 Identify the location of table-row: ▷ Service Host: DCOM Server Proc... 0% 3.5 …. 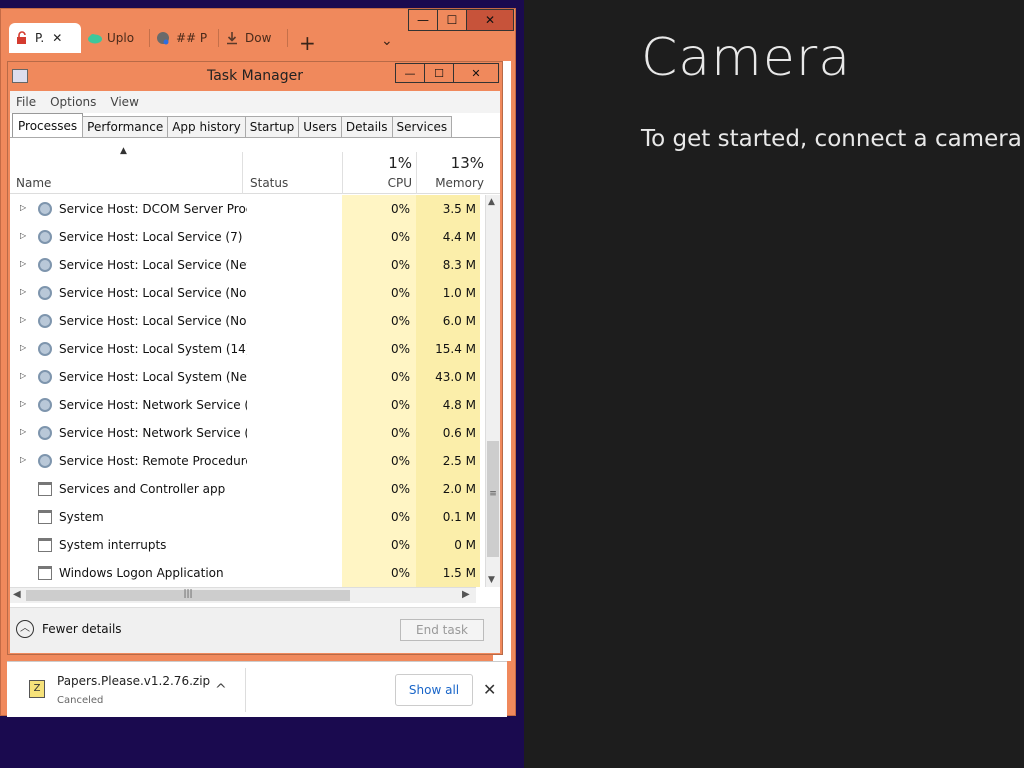
(247, 209).